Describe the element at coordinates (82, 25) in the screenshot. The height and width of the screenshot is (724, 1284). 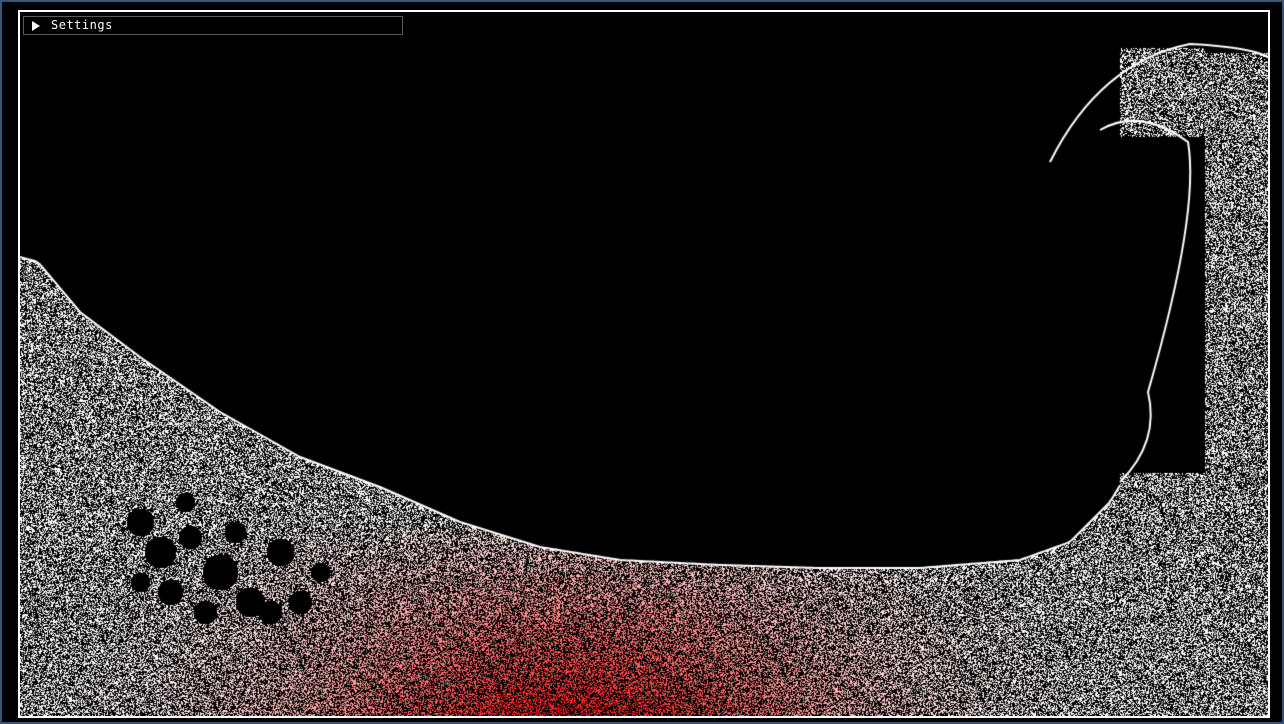
I see `settings-label: Settings` at that location.